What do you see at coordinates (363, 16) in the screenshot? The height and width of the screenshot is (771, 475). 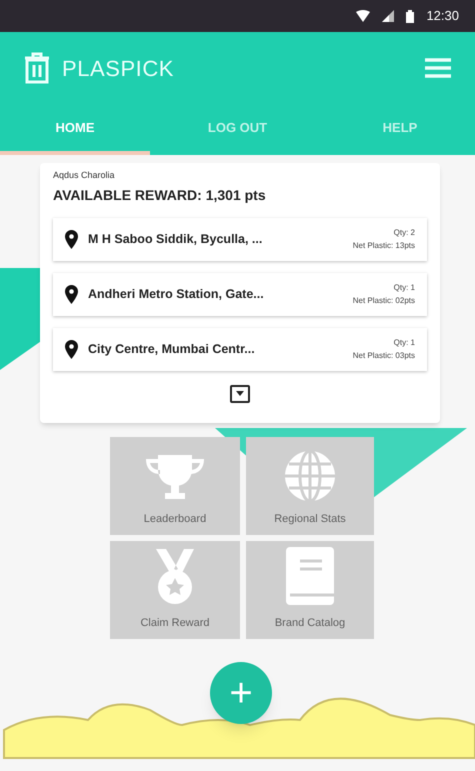 I see `wifi-icon` at bounding box center [363, 16].